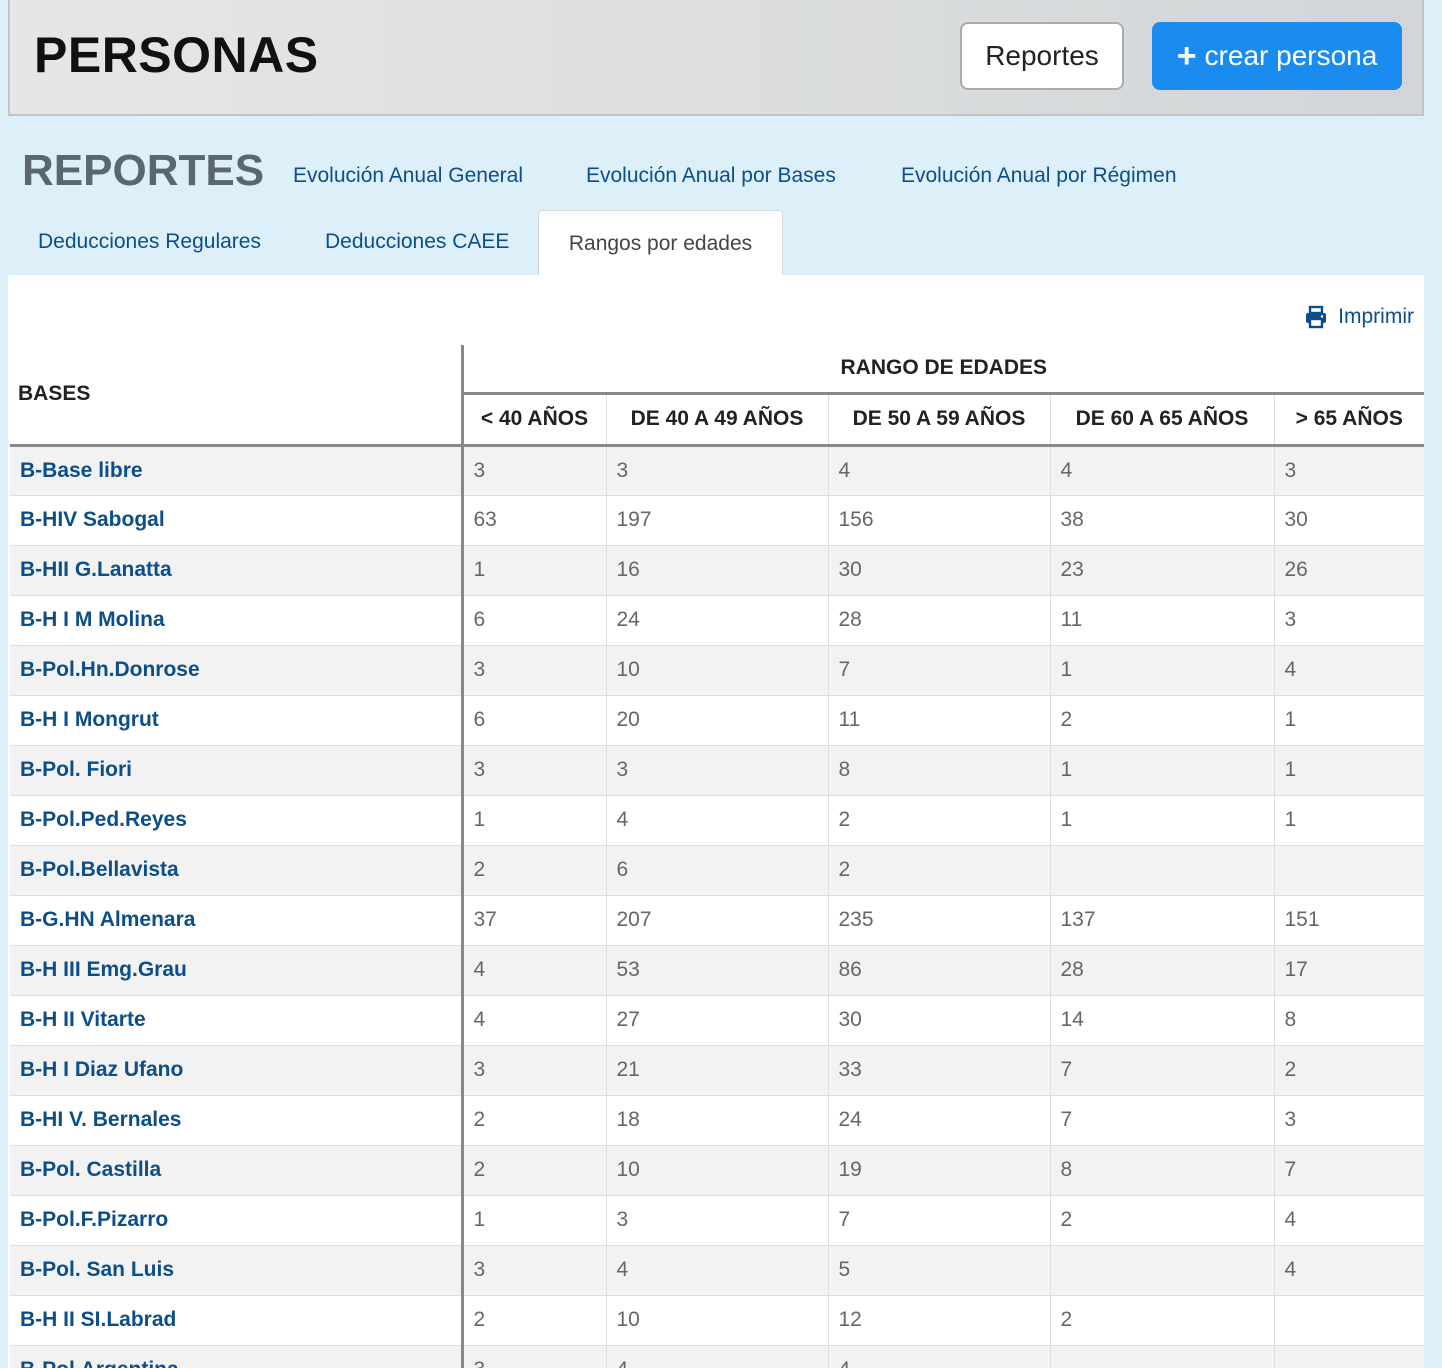 The width and height of the screenshot is (1442, 1368). Describe the element at coordinates (237, 1320) in the screenshot. I see `base-name-link: B-H II SI.Labrad` at that location.